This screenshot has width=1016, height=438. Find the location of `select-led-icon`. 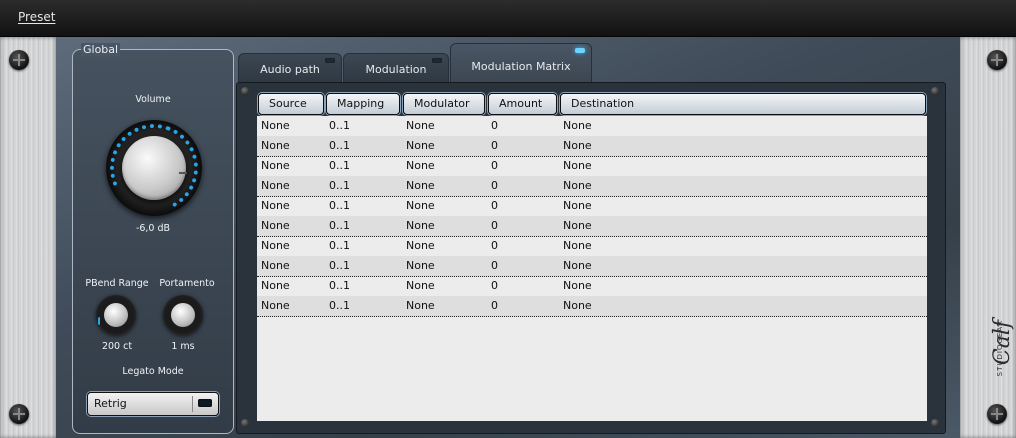

select-led-icon is located at coordinates (205, 403).